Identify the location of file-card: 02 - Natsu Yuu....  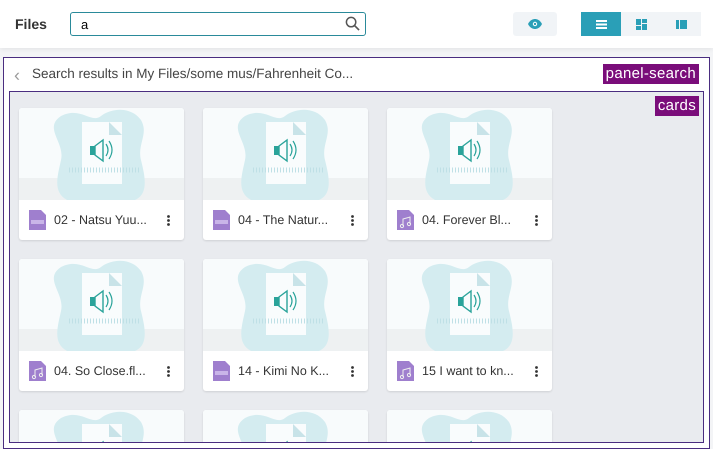
(101, 174).